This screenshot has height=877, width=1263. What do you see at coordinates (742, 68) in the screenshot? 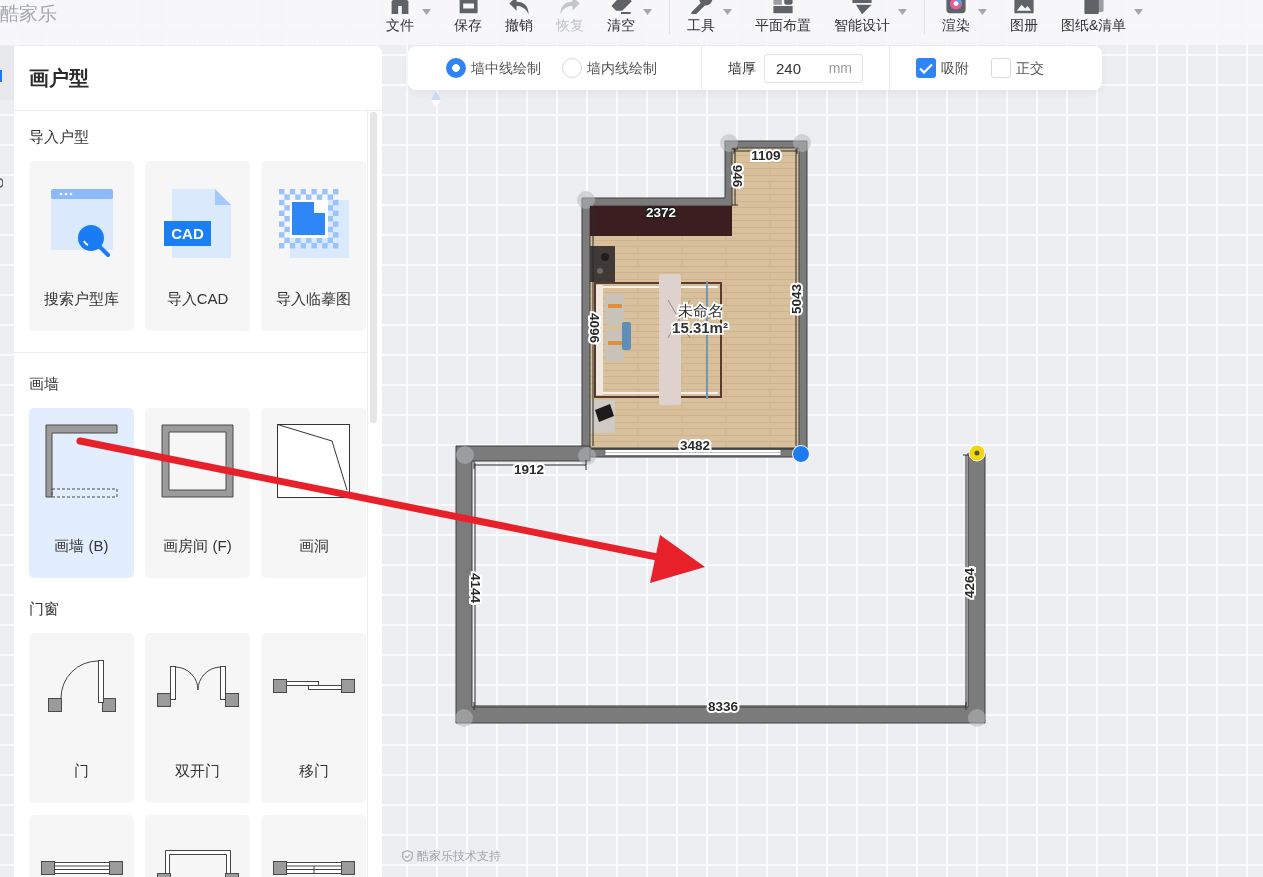
I see `thickness-label: 墙厚` at bounding box center [742, 68].